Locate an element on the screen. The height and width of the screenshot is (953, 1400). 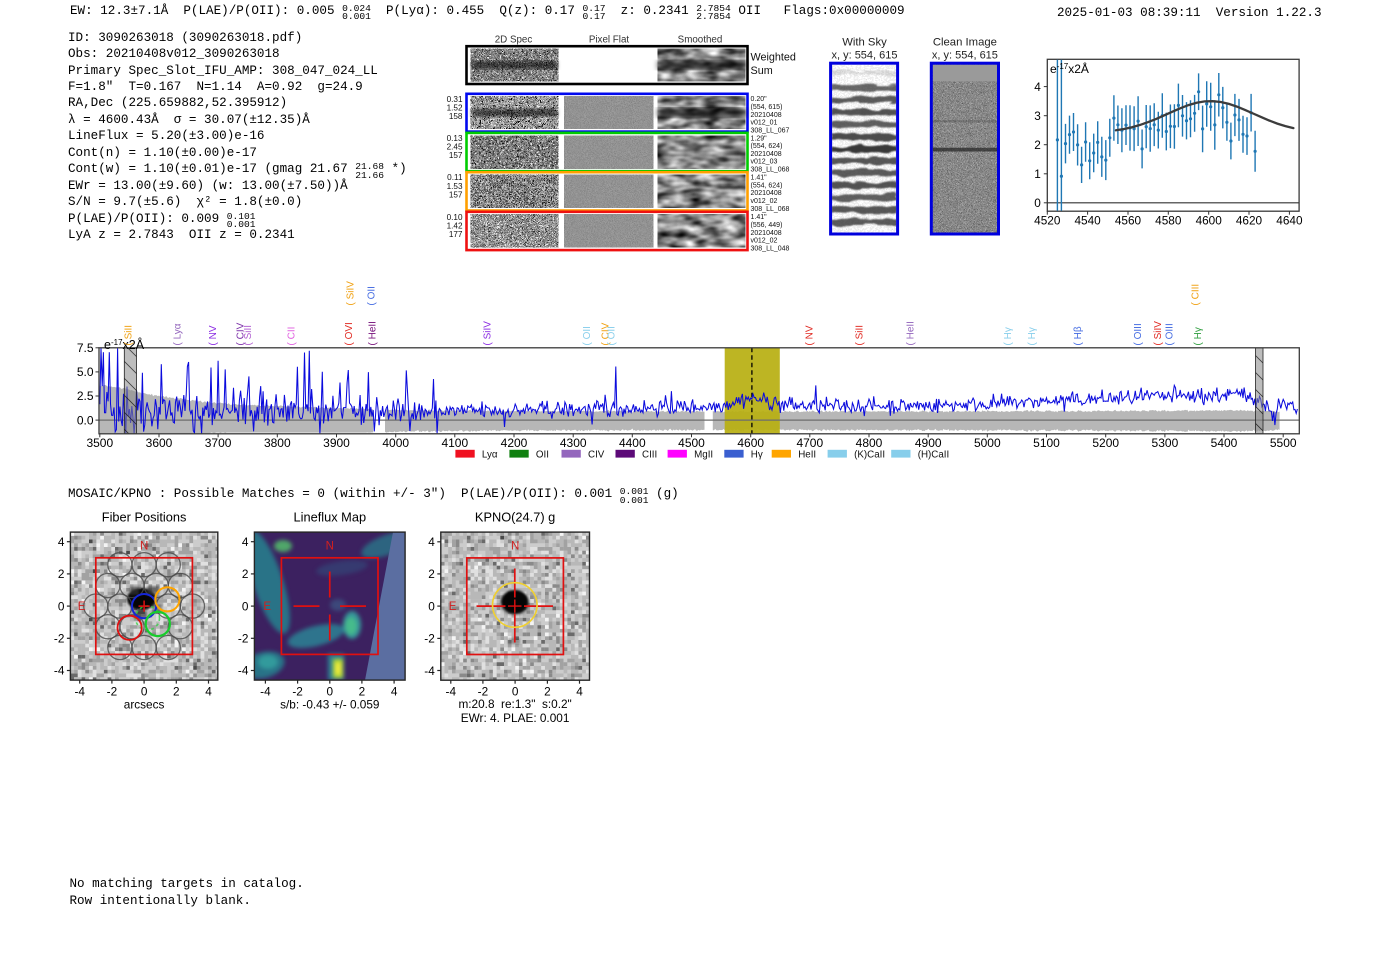
svg-text: 5400 is located at coordinates (1224, 443).